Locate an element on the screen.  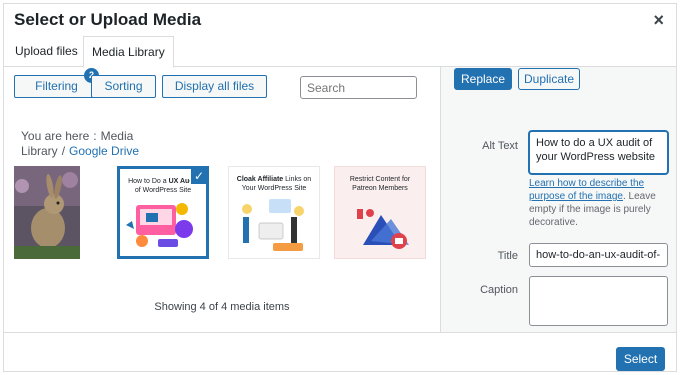
modal-title: Select or Upload Media is located at coordinates (108, 19).